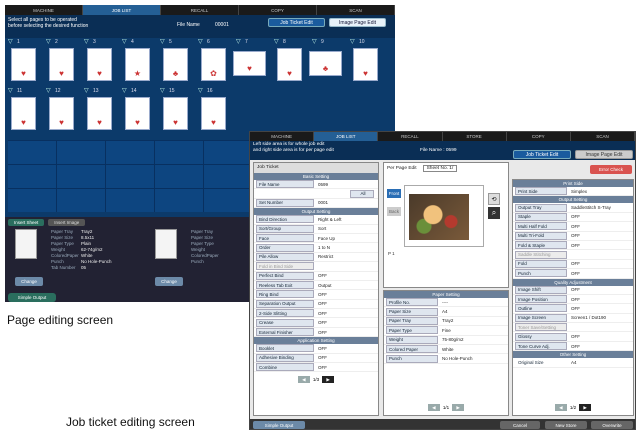 Image resolution: width=638 pixels, height=433 pixels. What do you see at coordinates (541, 216) in the screenshot?
I see `setting-button: Staple` at bounding box center [541, 216].